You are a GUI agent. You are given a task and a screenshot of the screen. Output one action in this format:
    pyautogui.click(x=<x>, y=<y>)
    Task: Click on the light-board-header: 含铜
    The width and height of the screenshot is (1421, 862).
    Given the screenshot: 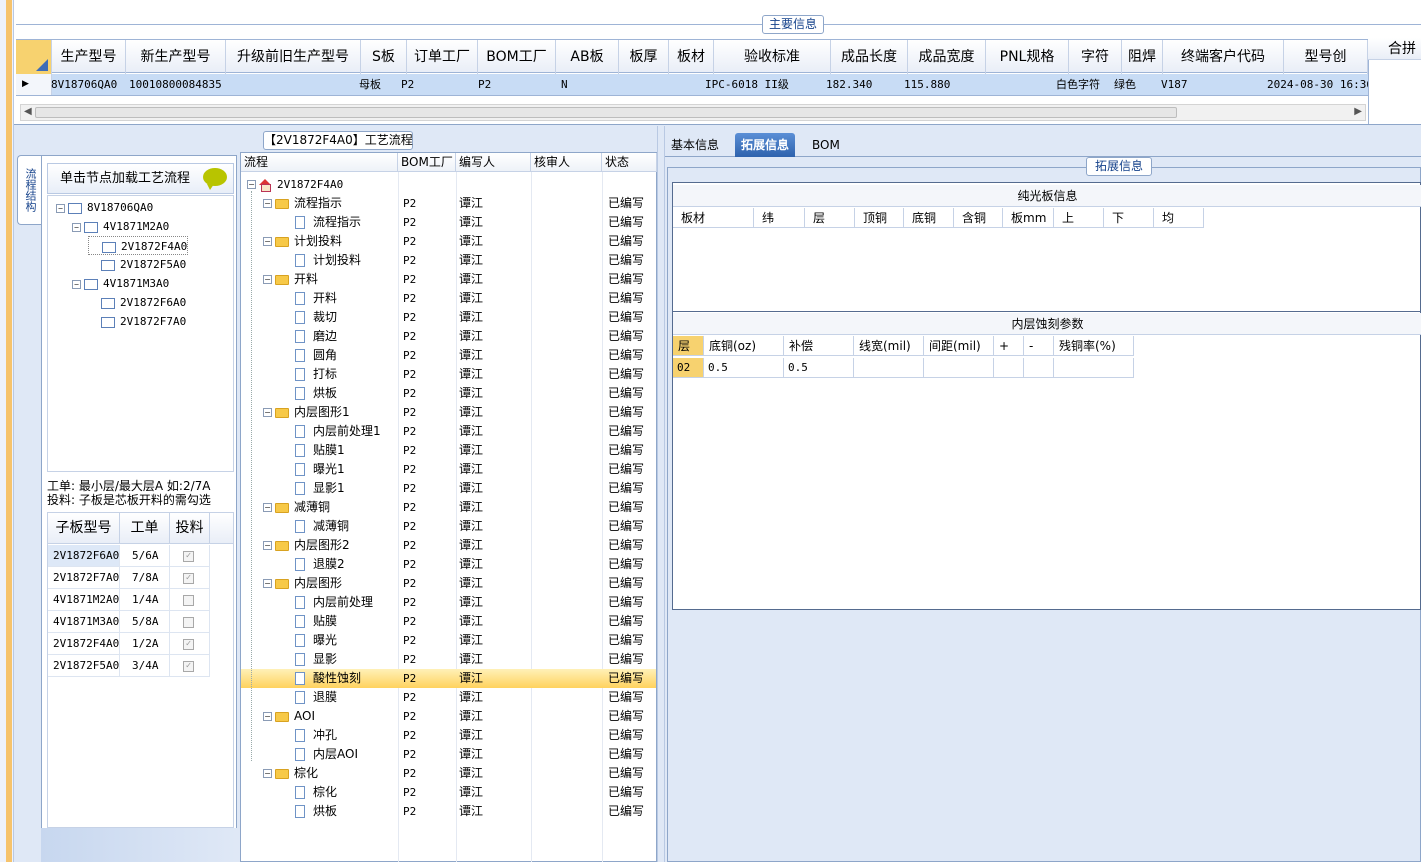 What is the action you would take?
    pyautogui.click(x=978, y=218)
    